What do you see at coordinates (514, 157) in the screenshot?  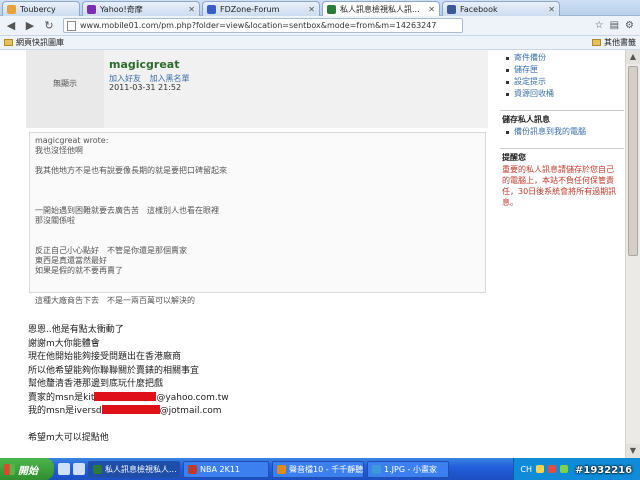 I see `reminder-title: 提醒您` at bounding box center [514, 157].